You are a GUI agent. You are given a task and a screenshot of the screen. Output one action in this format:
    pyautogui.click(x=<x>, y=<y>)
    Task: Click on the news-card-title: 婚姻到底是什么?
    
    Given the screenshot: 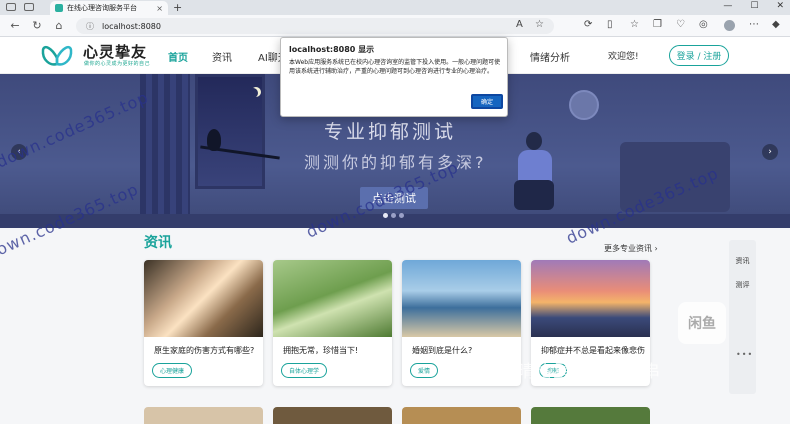 What is the action you would take?
    pyautogui.click(x=442, y=350)
    